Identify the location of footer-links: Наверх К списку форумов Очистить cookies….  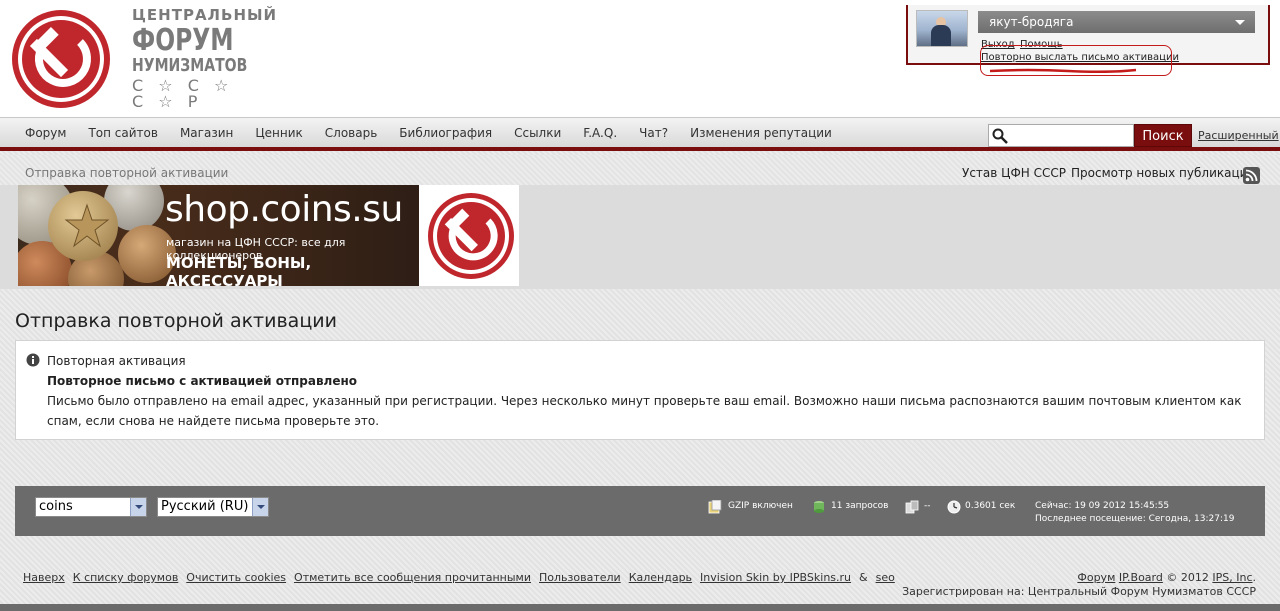
(463, 577).